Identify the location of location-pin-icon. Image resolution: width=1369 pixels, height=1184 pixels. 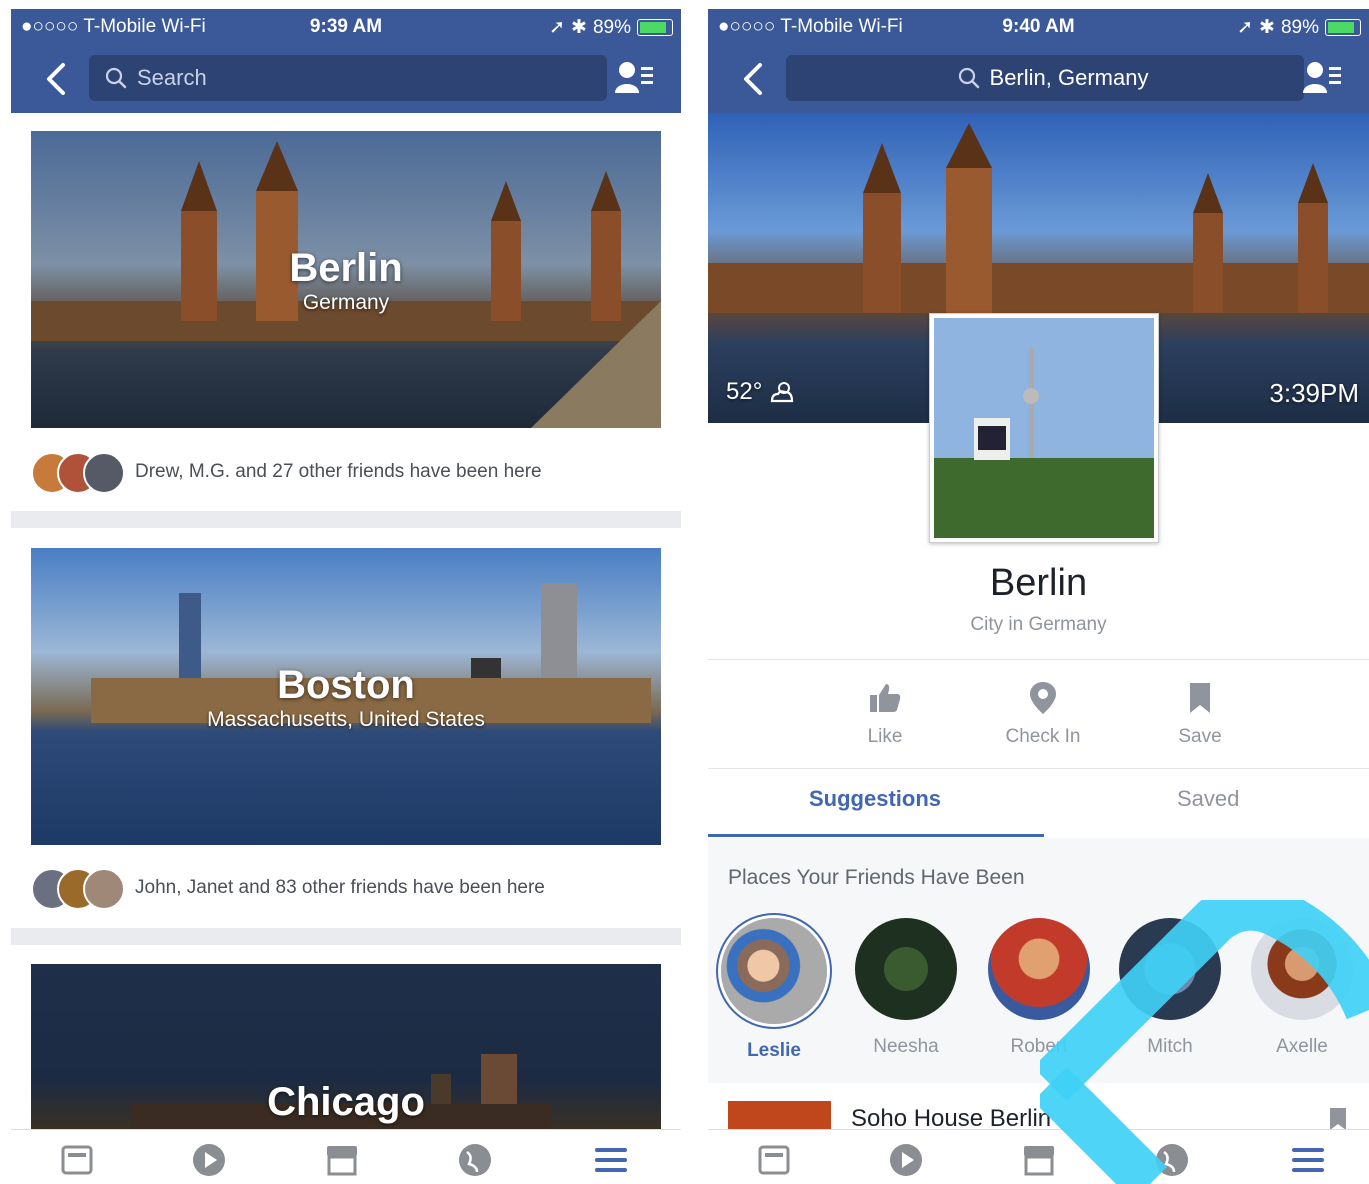
(1043, 698).